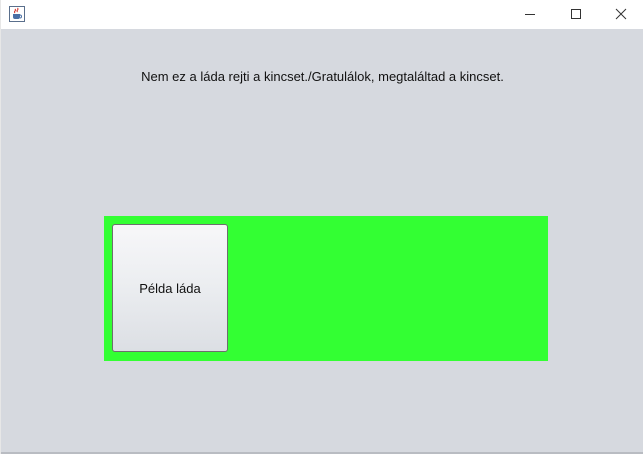 Image resolution: width=643 pixels, height=454 pixels. I want to click on minimize-button, so click(530, 14).